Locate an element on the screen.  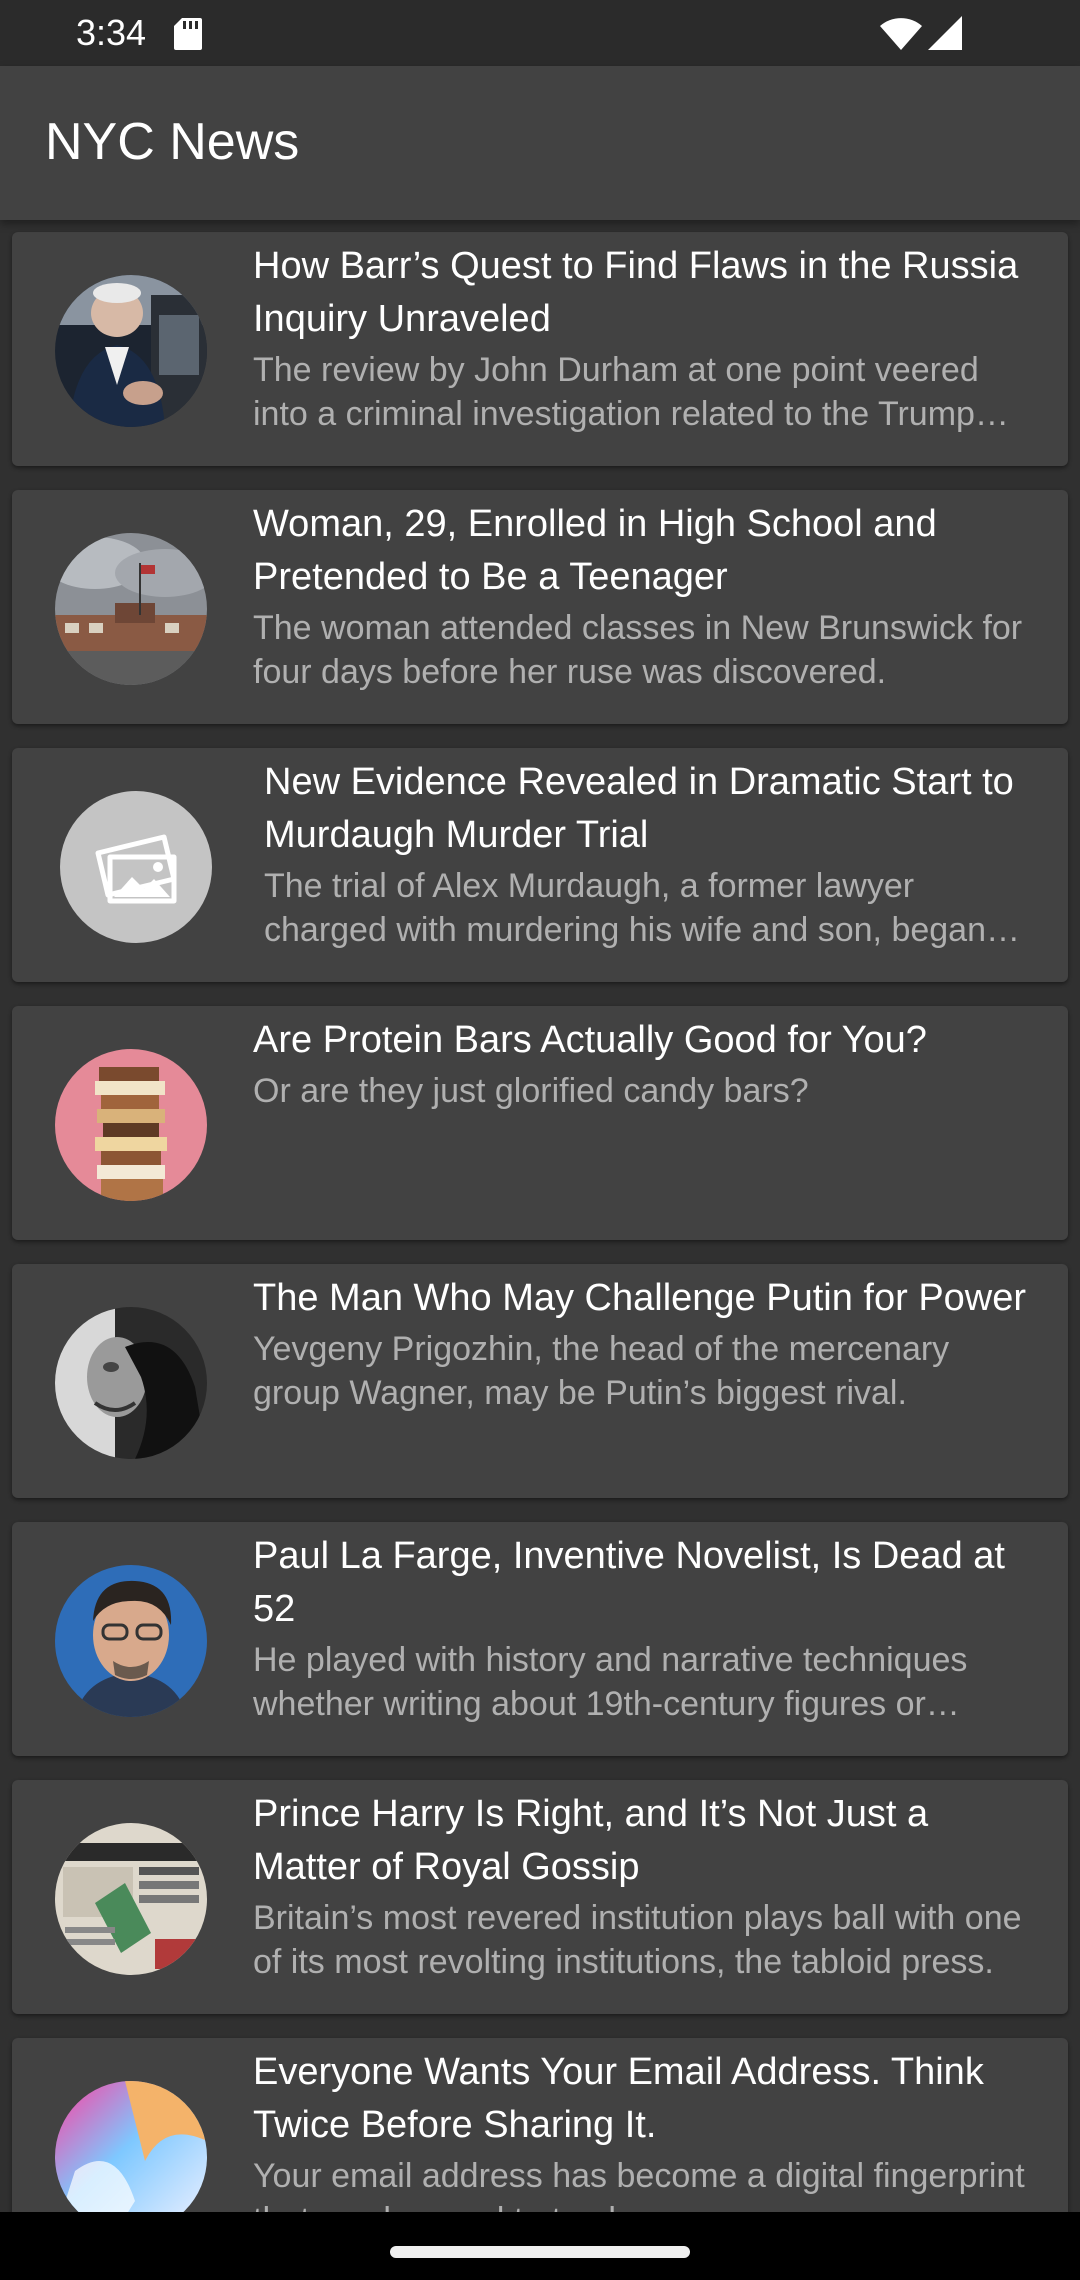
photo-man-portrait-icon is located at coordinates (131, 1383).